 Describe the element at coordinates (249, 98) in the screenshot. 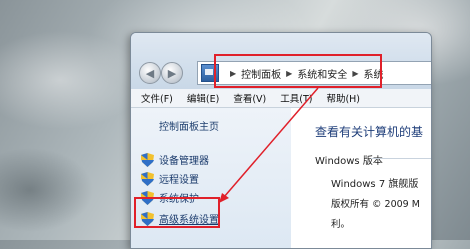

I see `menu-view: 查看(V)` at that location.